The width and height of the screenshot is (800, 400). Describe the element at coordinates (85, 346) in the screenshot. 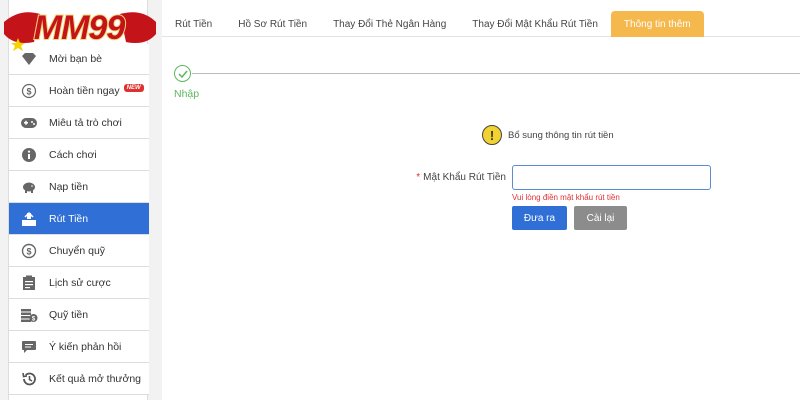

I see `sidebar-item-label: Ý kiến phản hồi` at that location.